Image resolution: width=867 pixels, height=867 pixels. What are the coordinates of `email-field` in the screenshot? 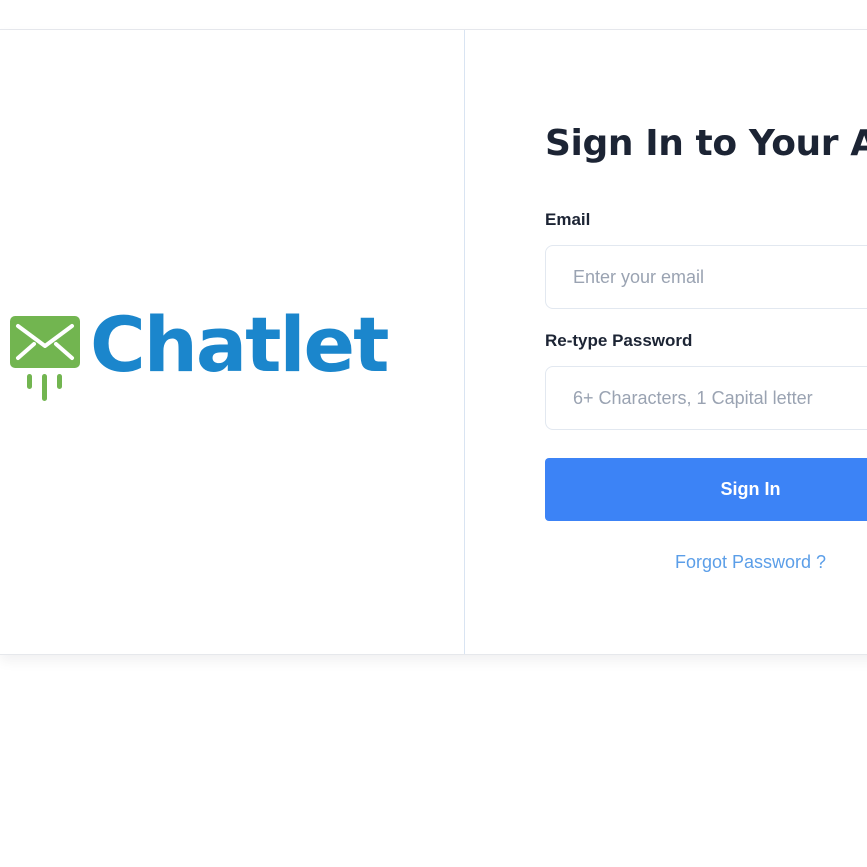 It's located at (706, 277).